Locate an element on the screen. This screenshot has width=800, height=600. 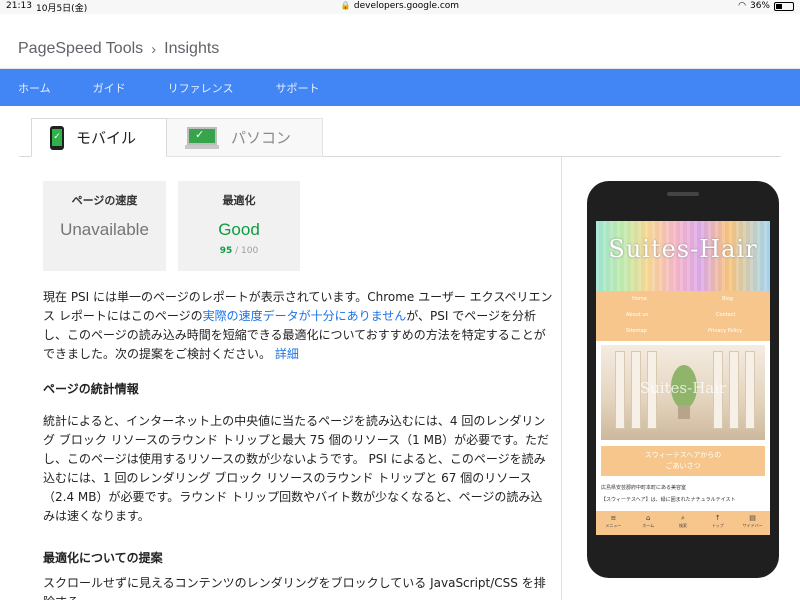
preview-footer-menu: ≡ メニュー is located at coordinates (613, 523).